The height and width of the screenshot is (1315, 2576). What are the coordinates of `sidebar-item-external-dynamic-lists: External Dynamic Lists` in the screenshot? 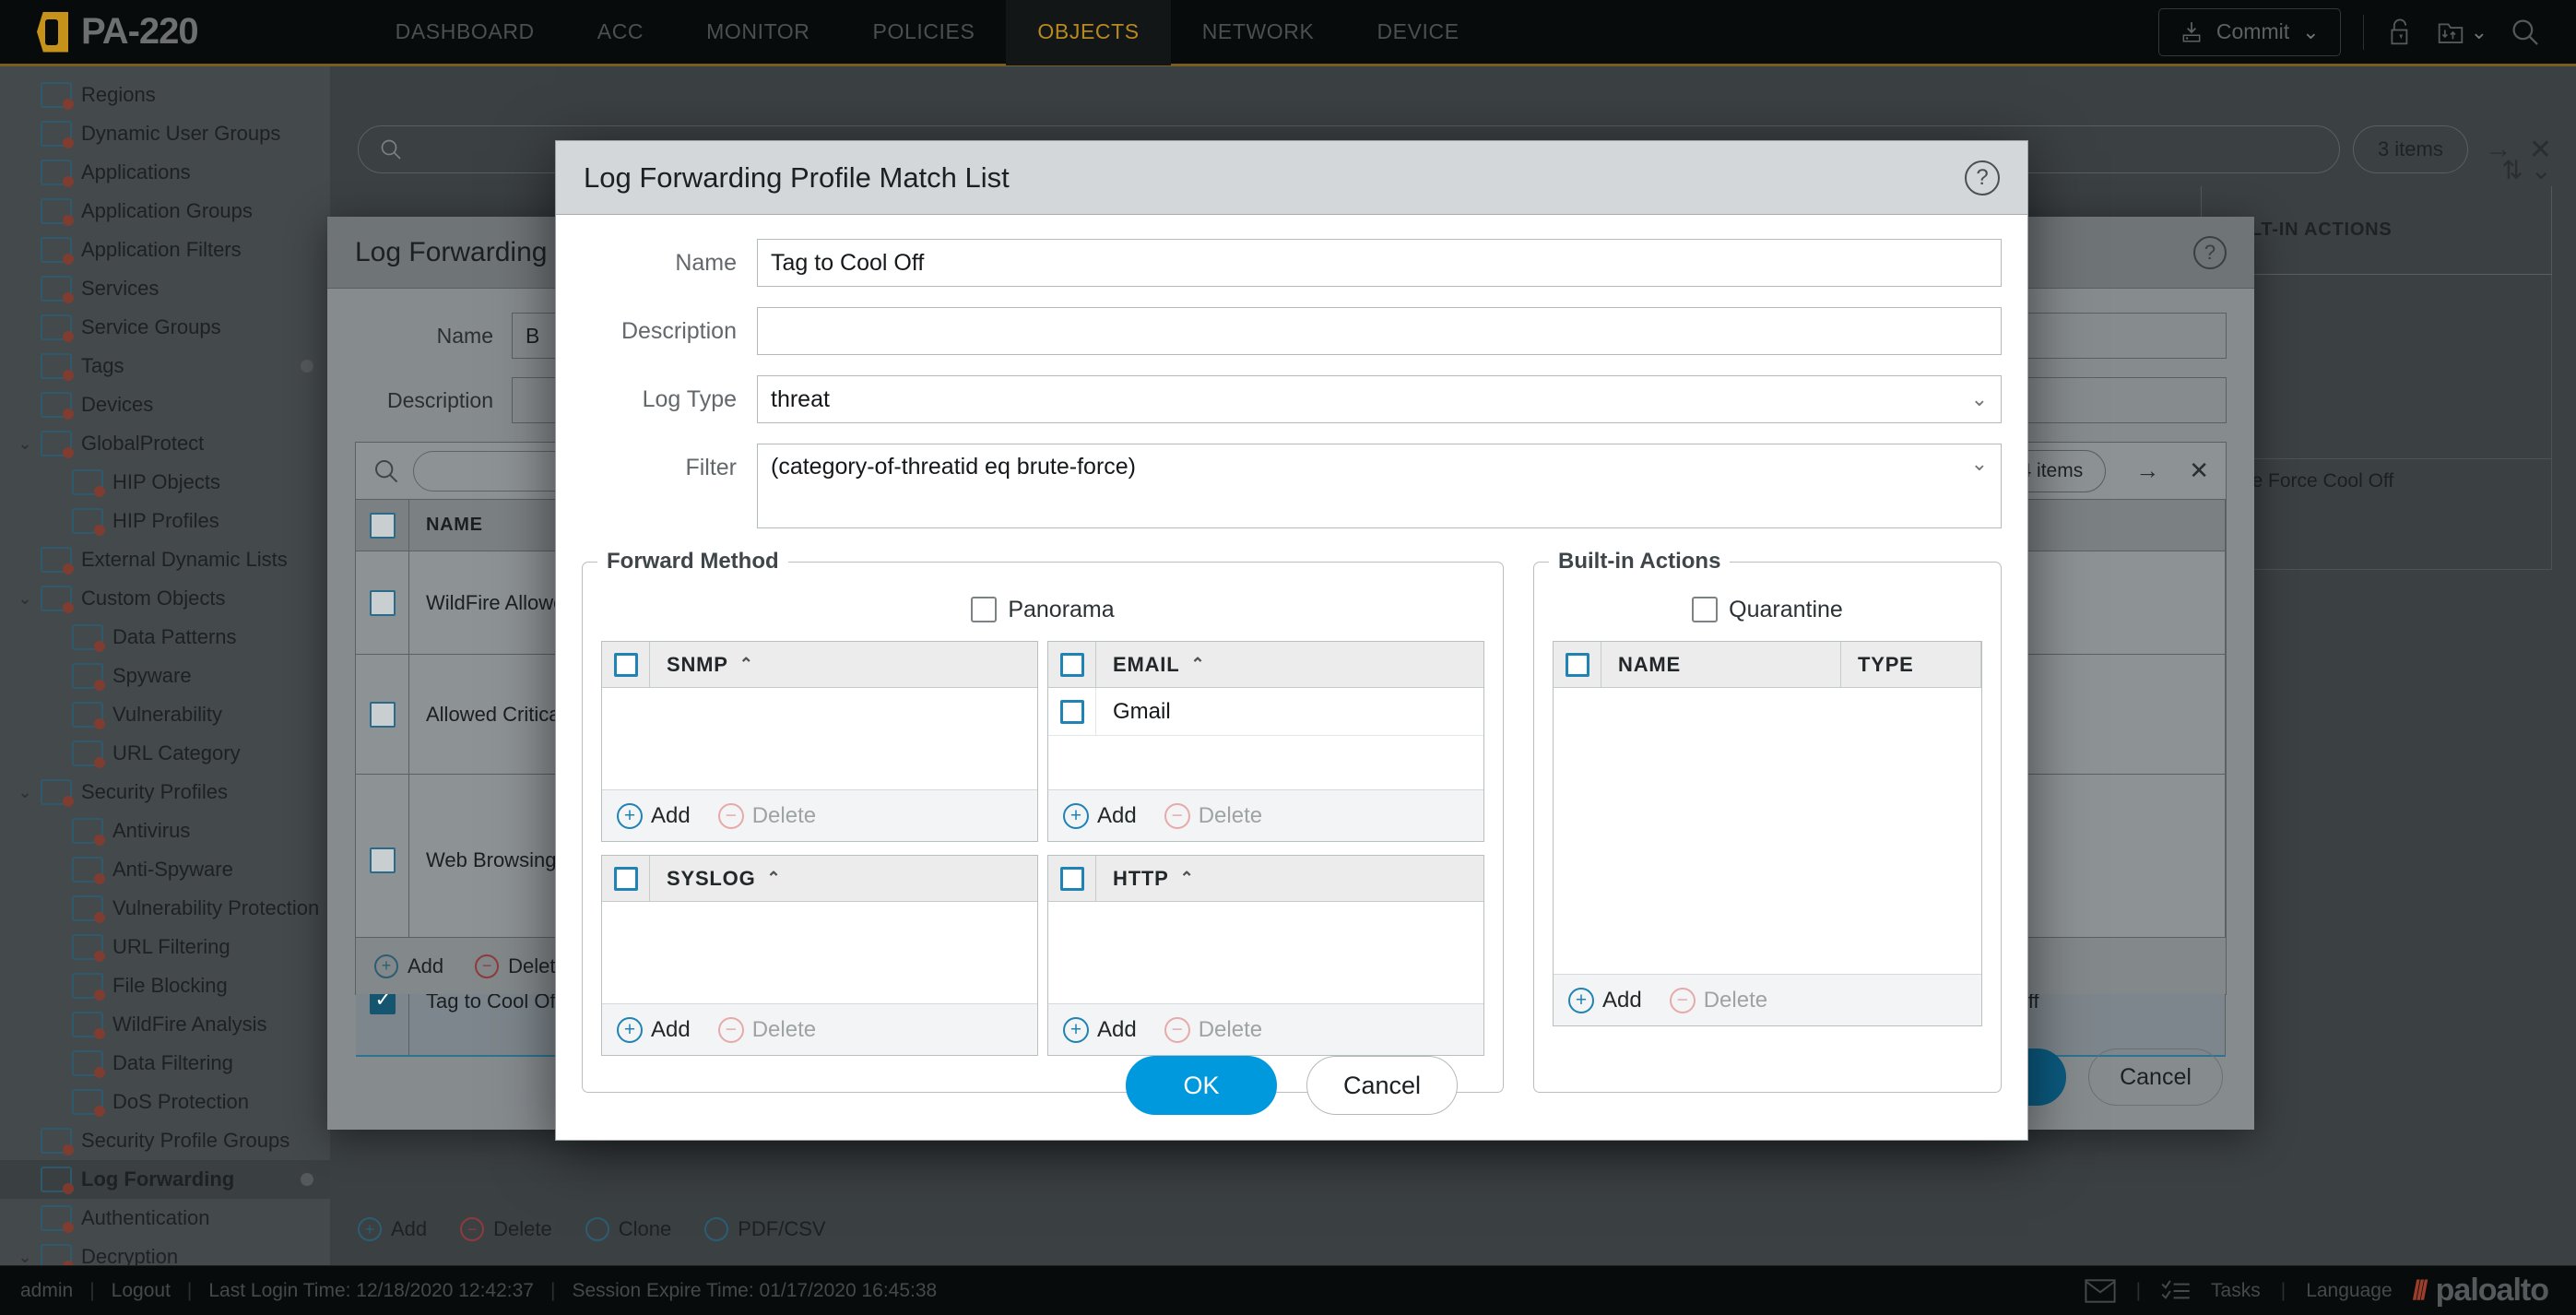 It's located at (165, 559).